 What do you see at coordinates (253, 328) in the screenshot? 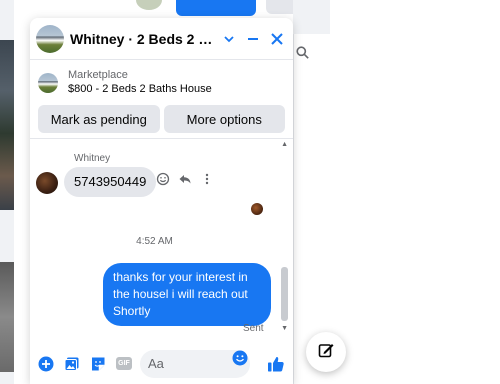
I see `delivery-status: Sent` at bounding box center [253, 328].